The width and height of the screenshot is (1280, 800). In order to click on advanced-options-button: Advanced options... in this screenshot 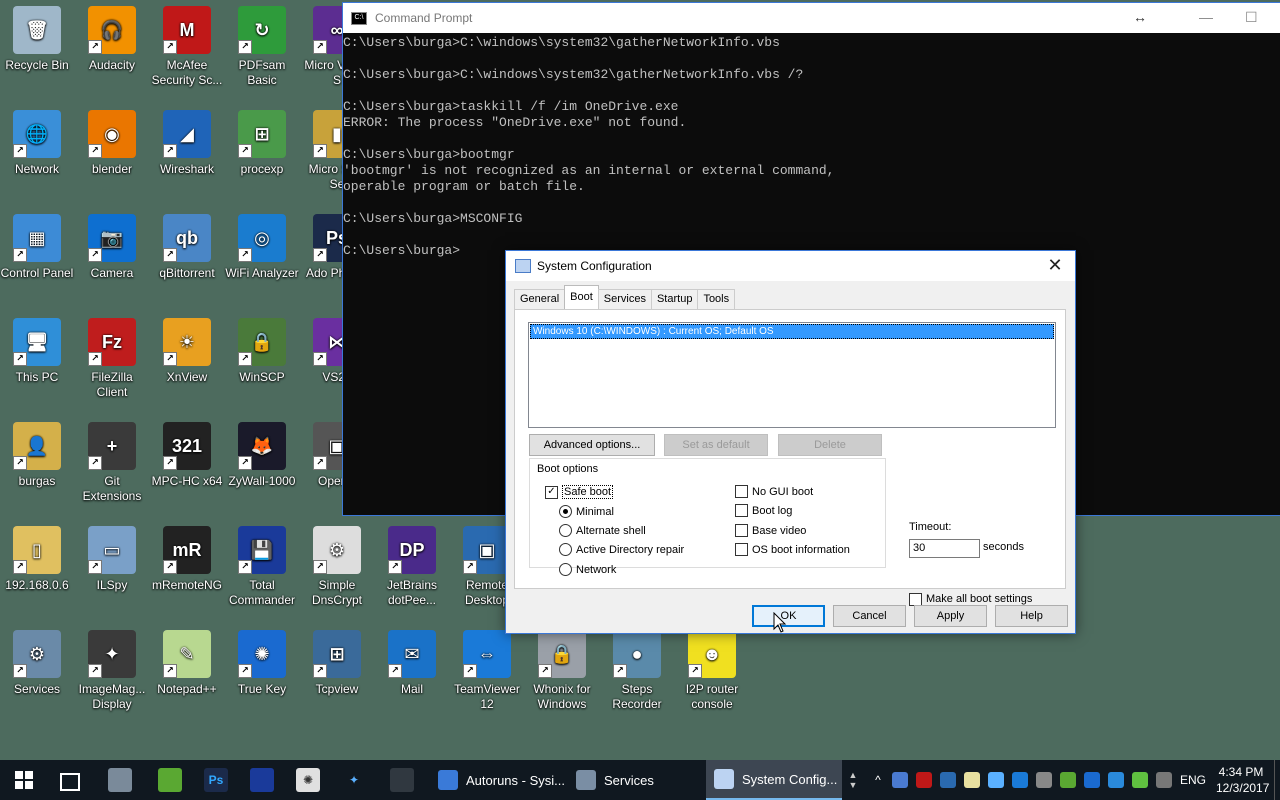, I will do `click(592, 445)`.